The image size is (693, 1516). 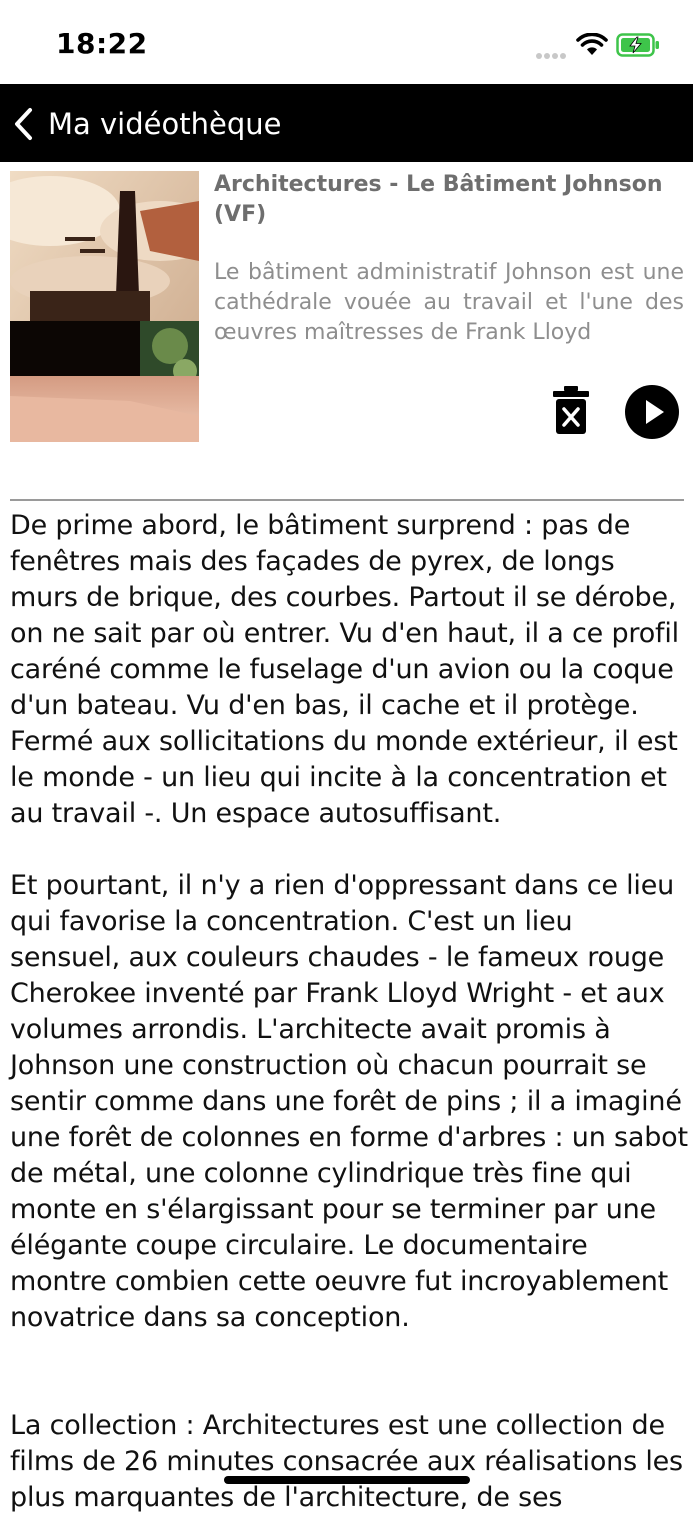 What do you see at coordinates (552, 55) in the screenshot?
I see `cellular-signal-icon` at bounding box center [552, 55].